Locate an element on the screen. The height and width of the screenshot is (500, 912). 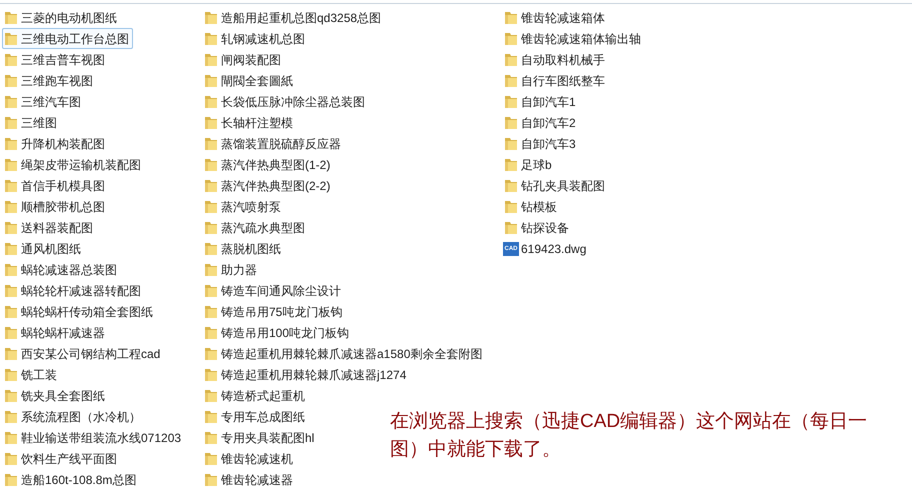
file-item: 自行车图纸整车 is located at coordinates (555, 80).